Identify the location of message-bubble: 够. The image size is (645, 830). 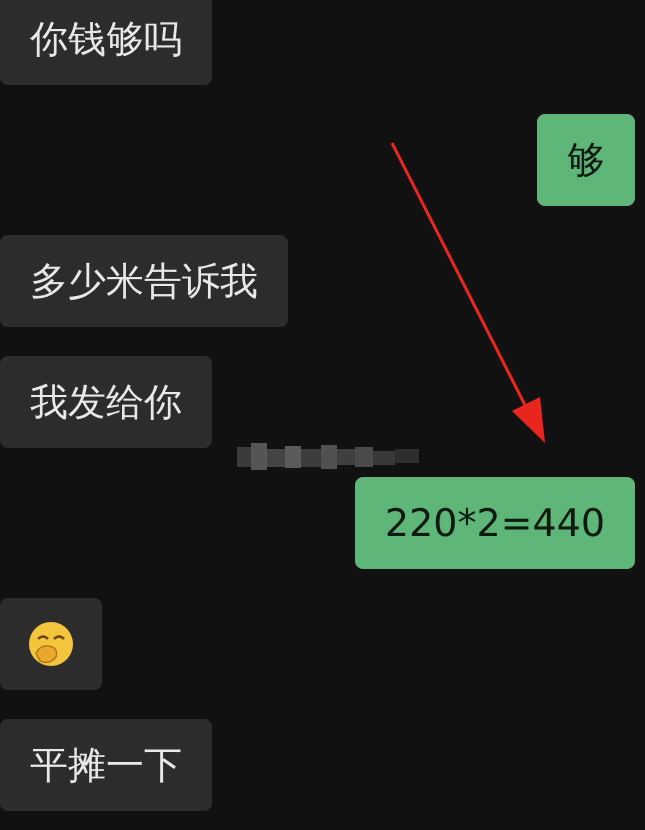
(586, 160).